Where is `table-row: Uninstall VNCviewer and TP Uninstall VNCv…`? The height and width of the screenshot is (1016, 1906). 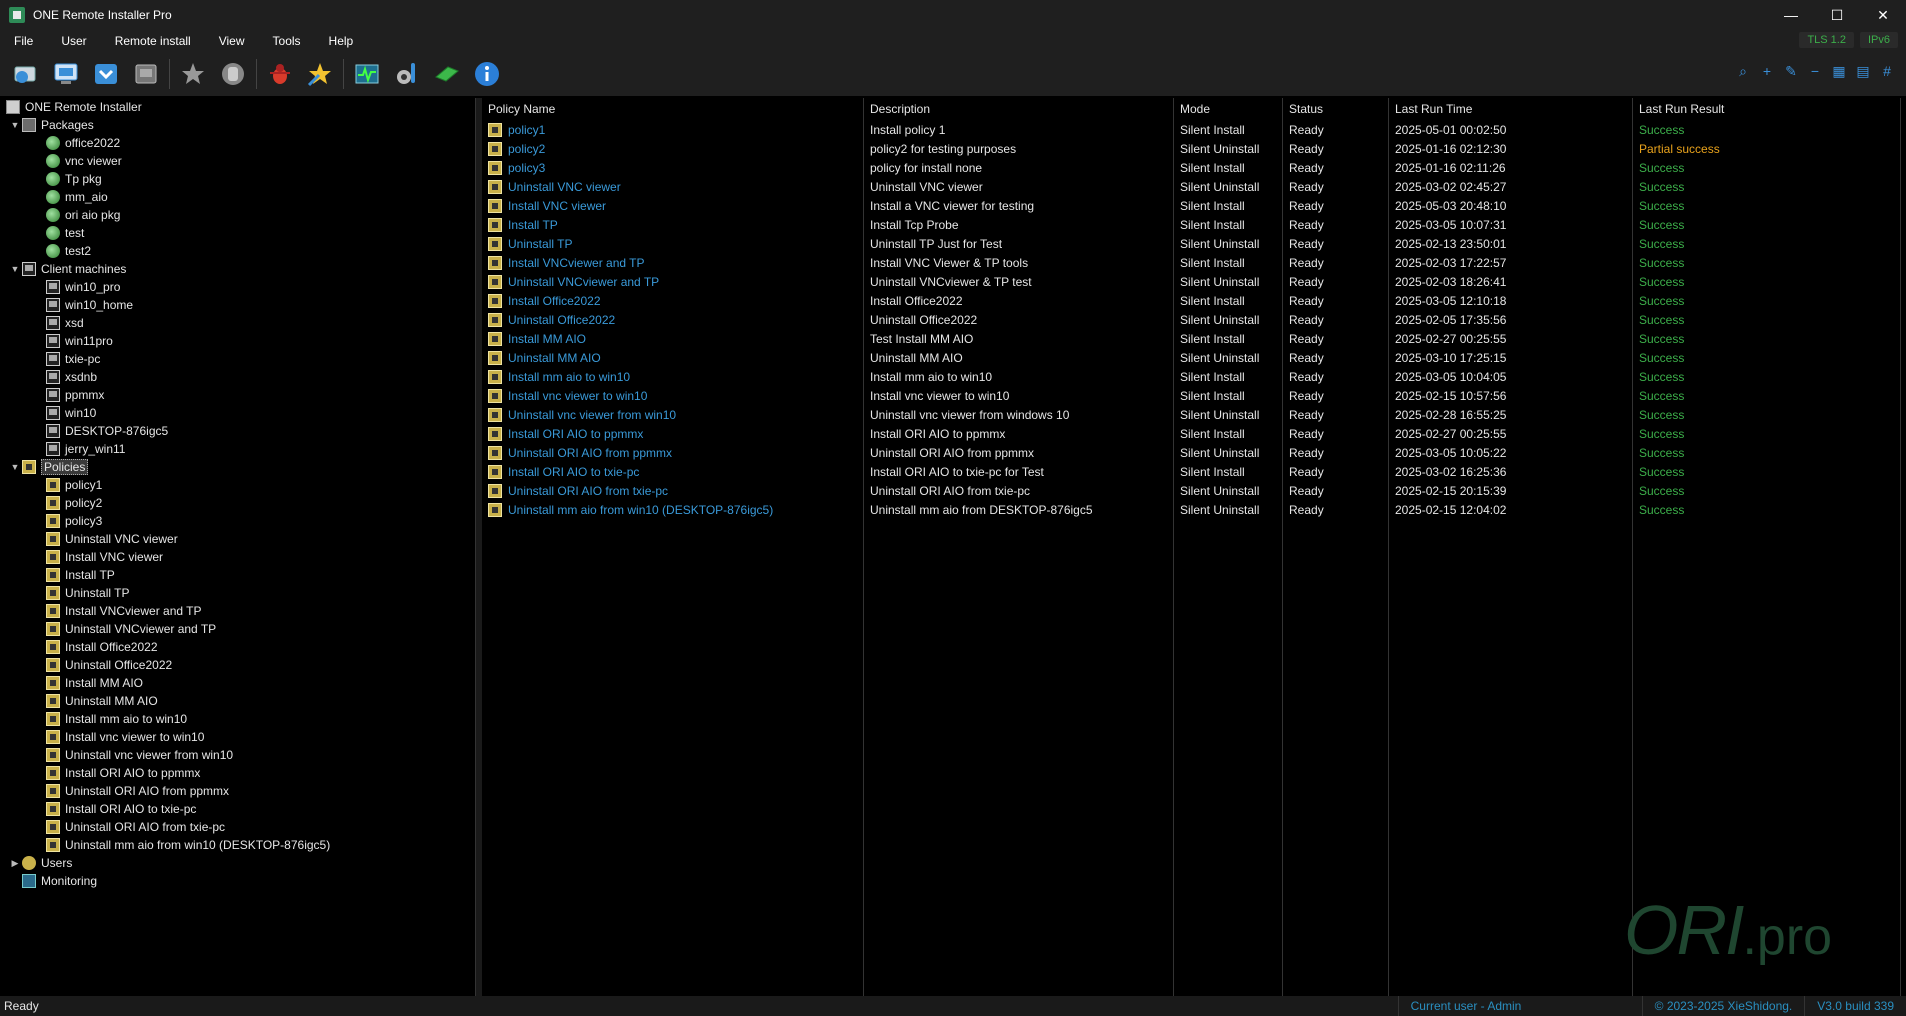 table-row: Uninstall VNCviewer and TP Uninstall VNCv… is located at coordinates (1194, 281).